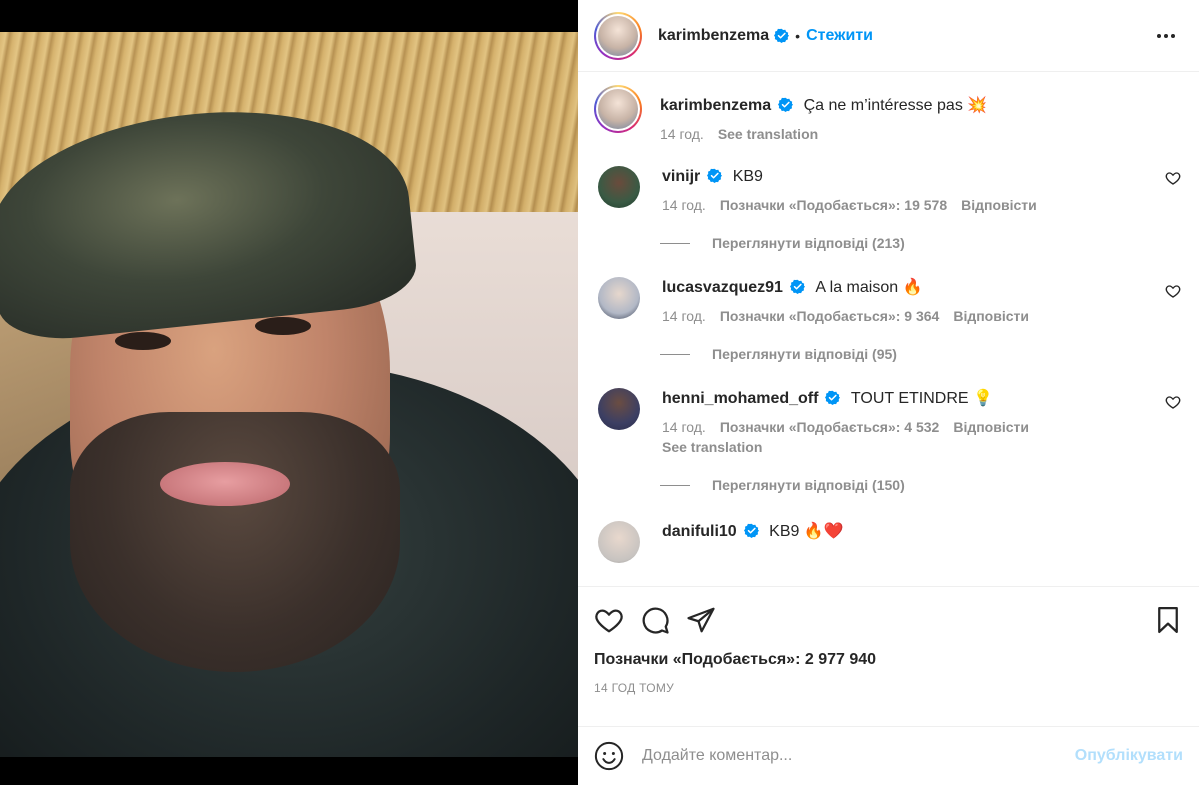 Image resolution: width=1199 pixels, height=785 pixels. I want to click on follow-button: Стежити, so click(839, 36).